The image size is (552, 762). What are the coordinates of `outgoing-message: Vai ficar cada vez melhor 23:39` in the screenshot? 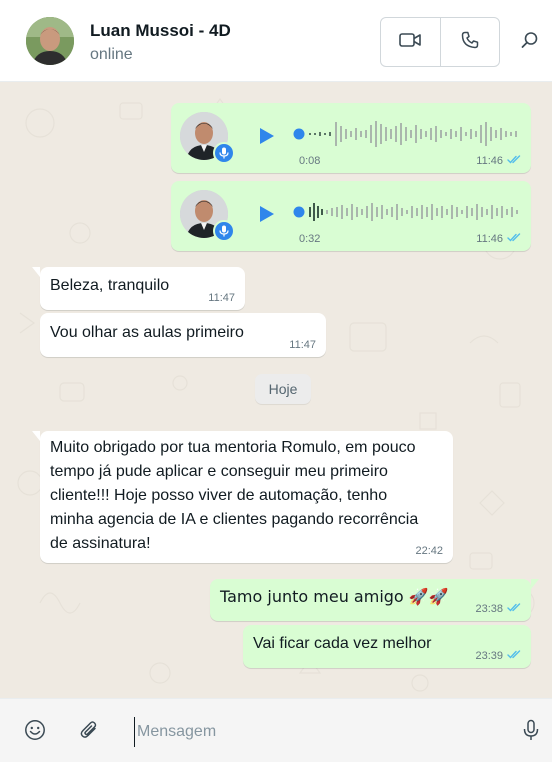 It's located at (387, 646).